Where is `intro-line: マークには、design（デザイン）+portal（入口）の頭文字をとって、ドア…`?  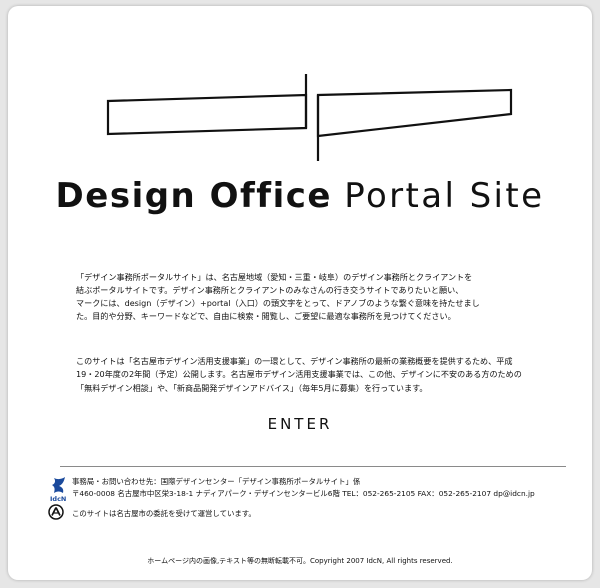
intro-line: マークには、design（デザイン）+portal（入口）の頭文字をとって、ドア… is located at coordinates (278, 303).